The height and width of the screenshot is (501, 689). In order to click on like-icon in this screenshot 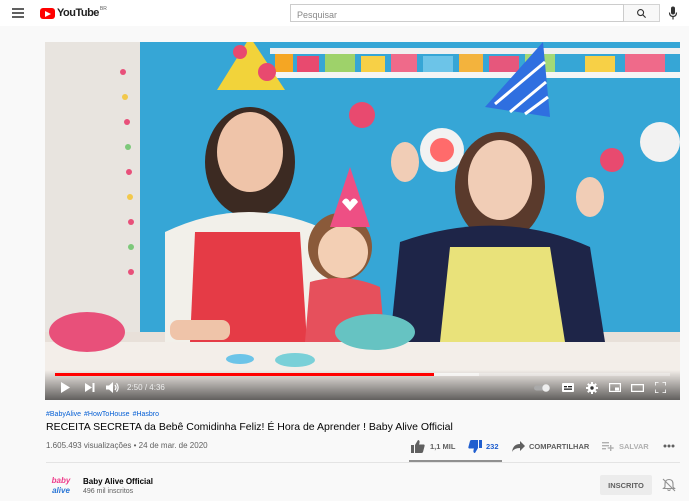, I will do `click(418, 446)`.